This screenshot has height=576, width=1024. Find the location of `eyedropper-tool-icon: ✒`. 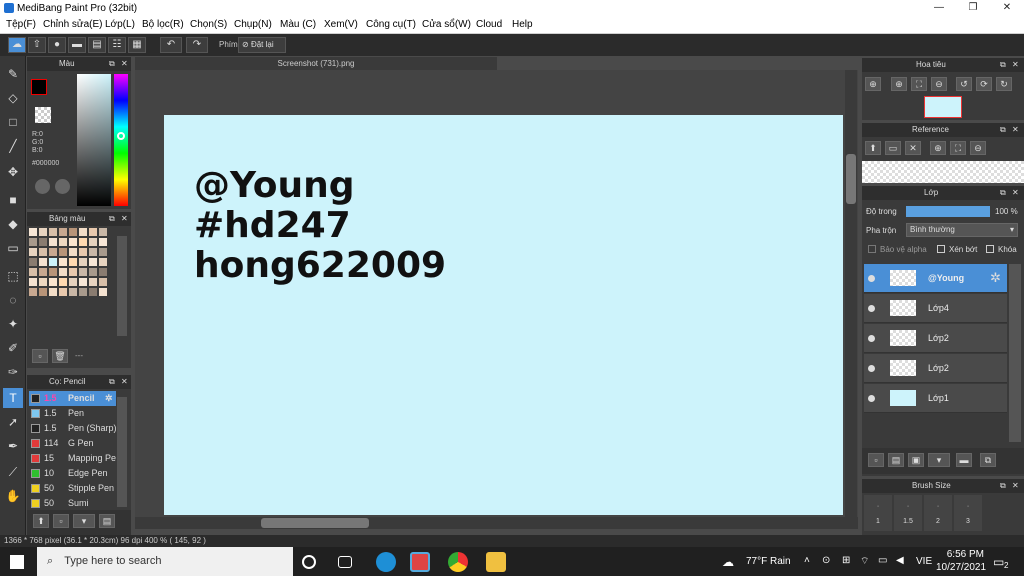

eyedropper-tool-icon: ✒ is located at coordinates (13, 446).